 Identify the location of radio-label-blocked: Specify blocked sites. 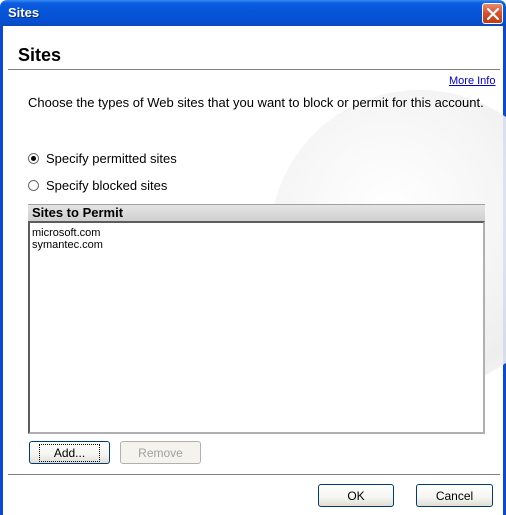
(107, 185).